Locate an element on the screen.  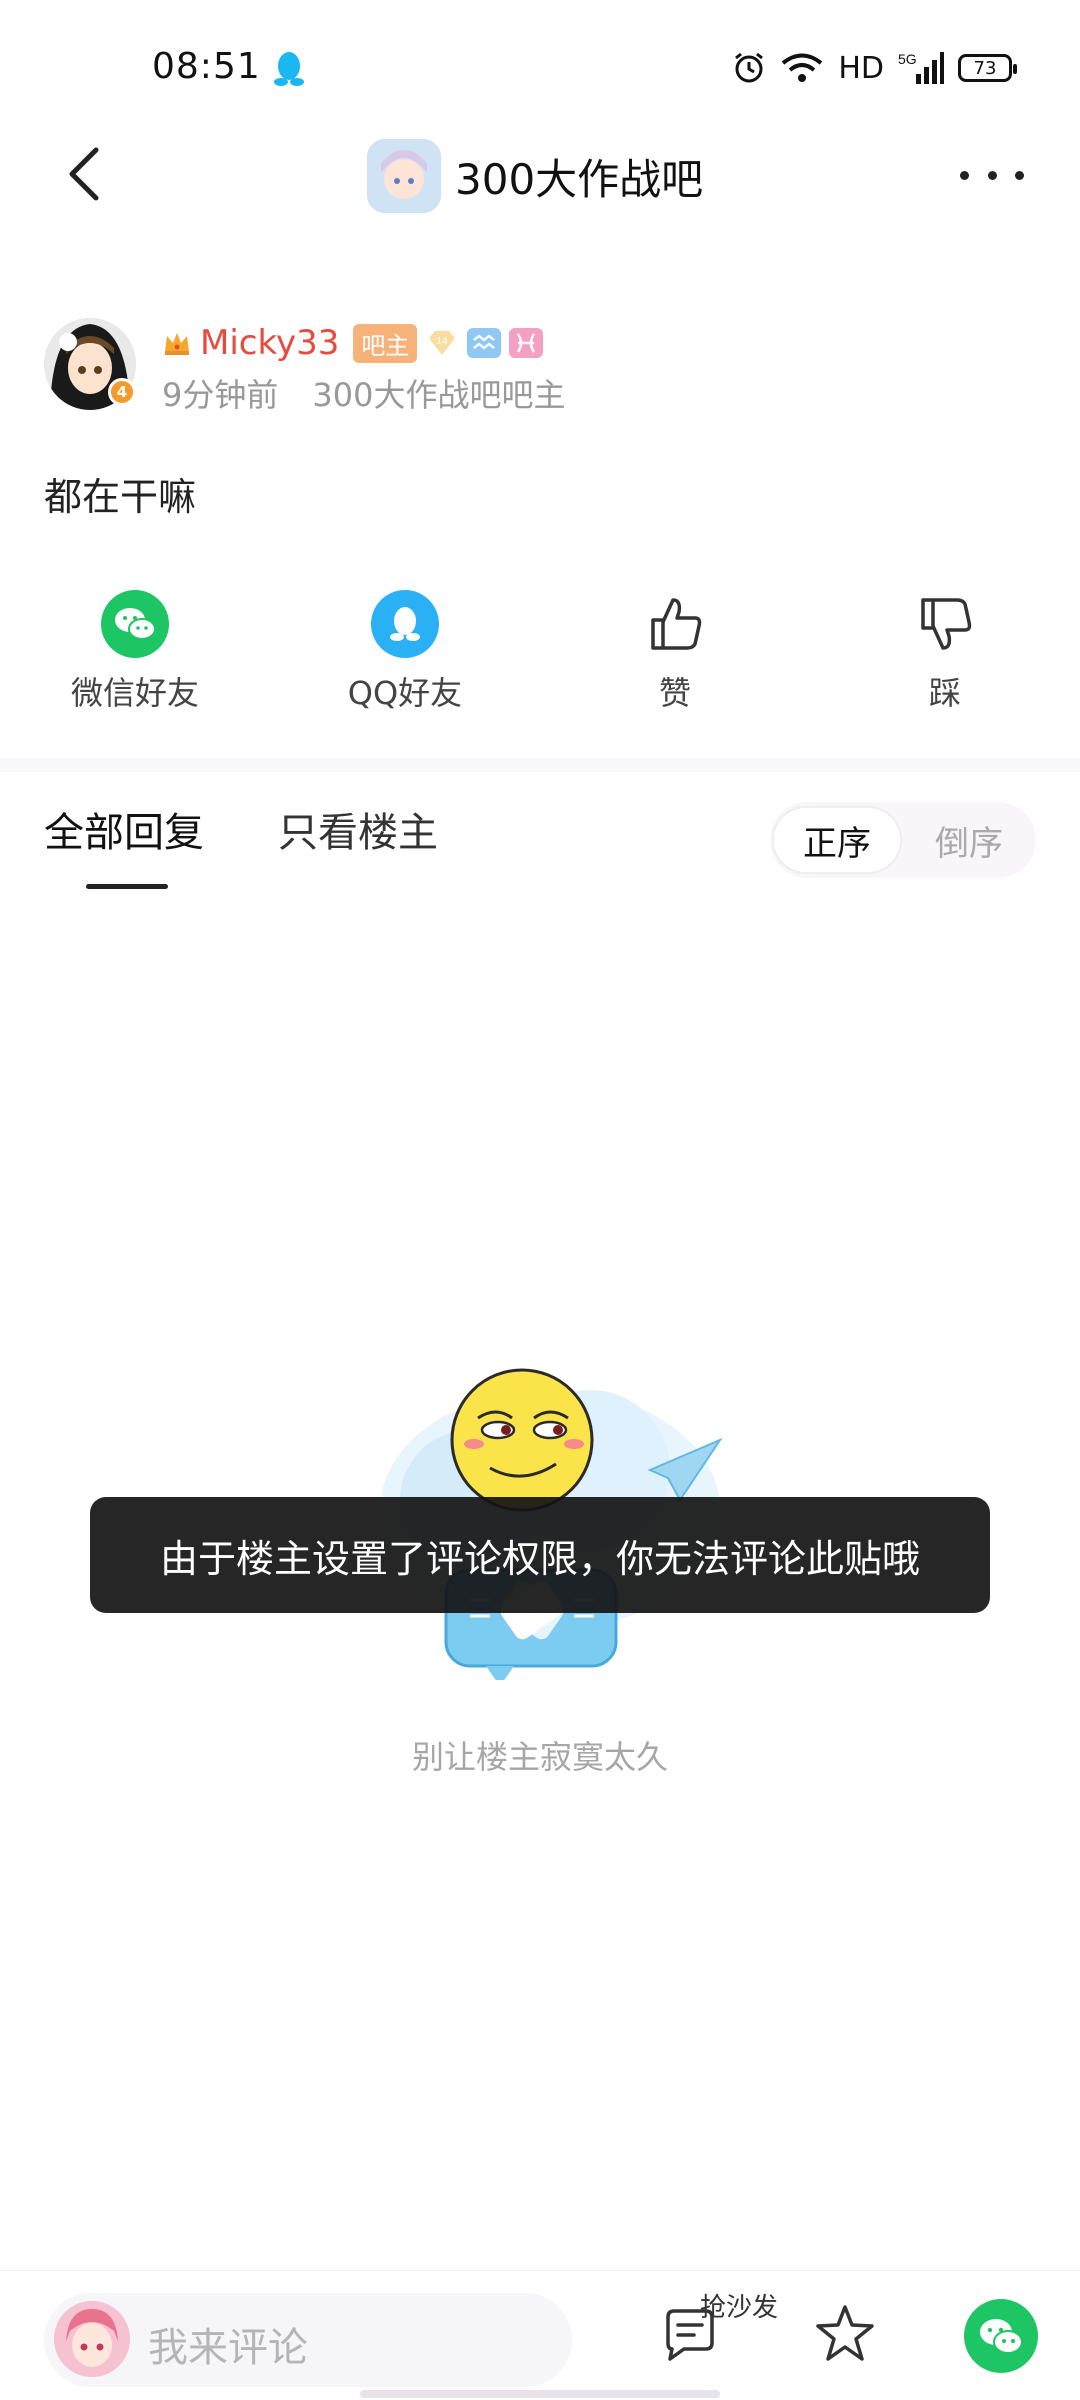
author-line: Micky33 吧主 14 is located at coordinates (353, 343).